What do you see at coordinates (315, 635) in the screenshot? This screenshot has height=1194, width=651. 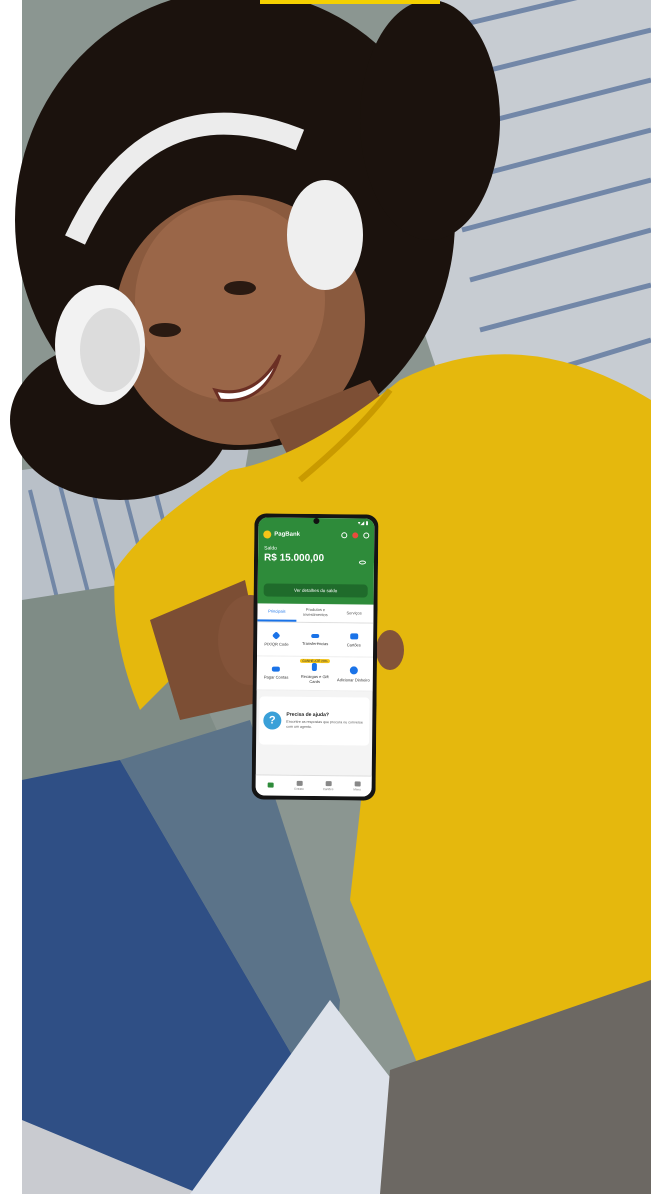 I see `transfer-icon` at bounding box center [315, 635].